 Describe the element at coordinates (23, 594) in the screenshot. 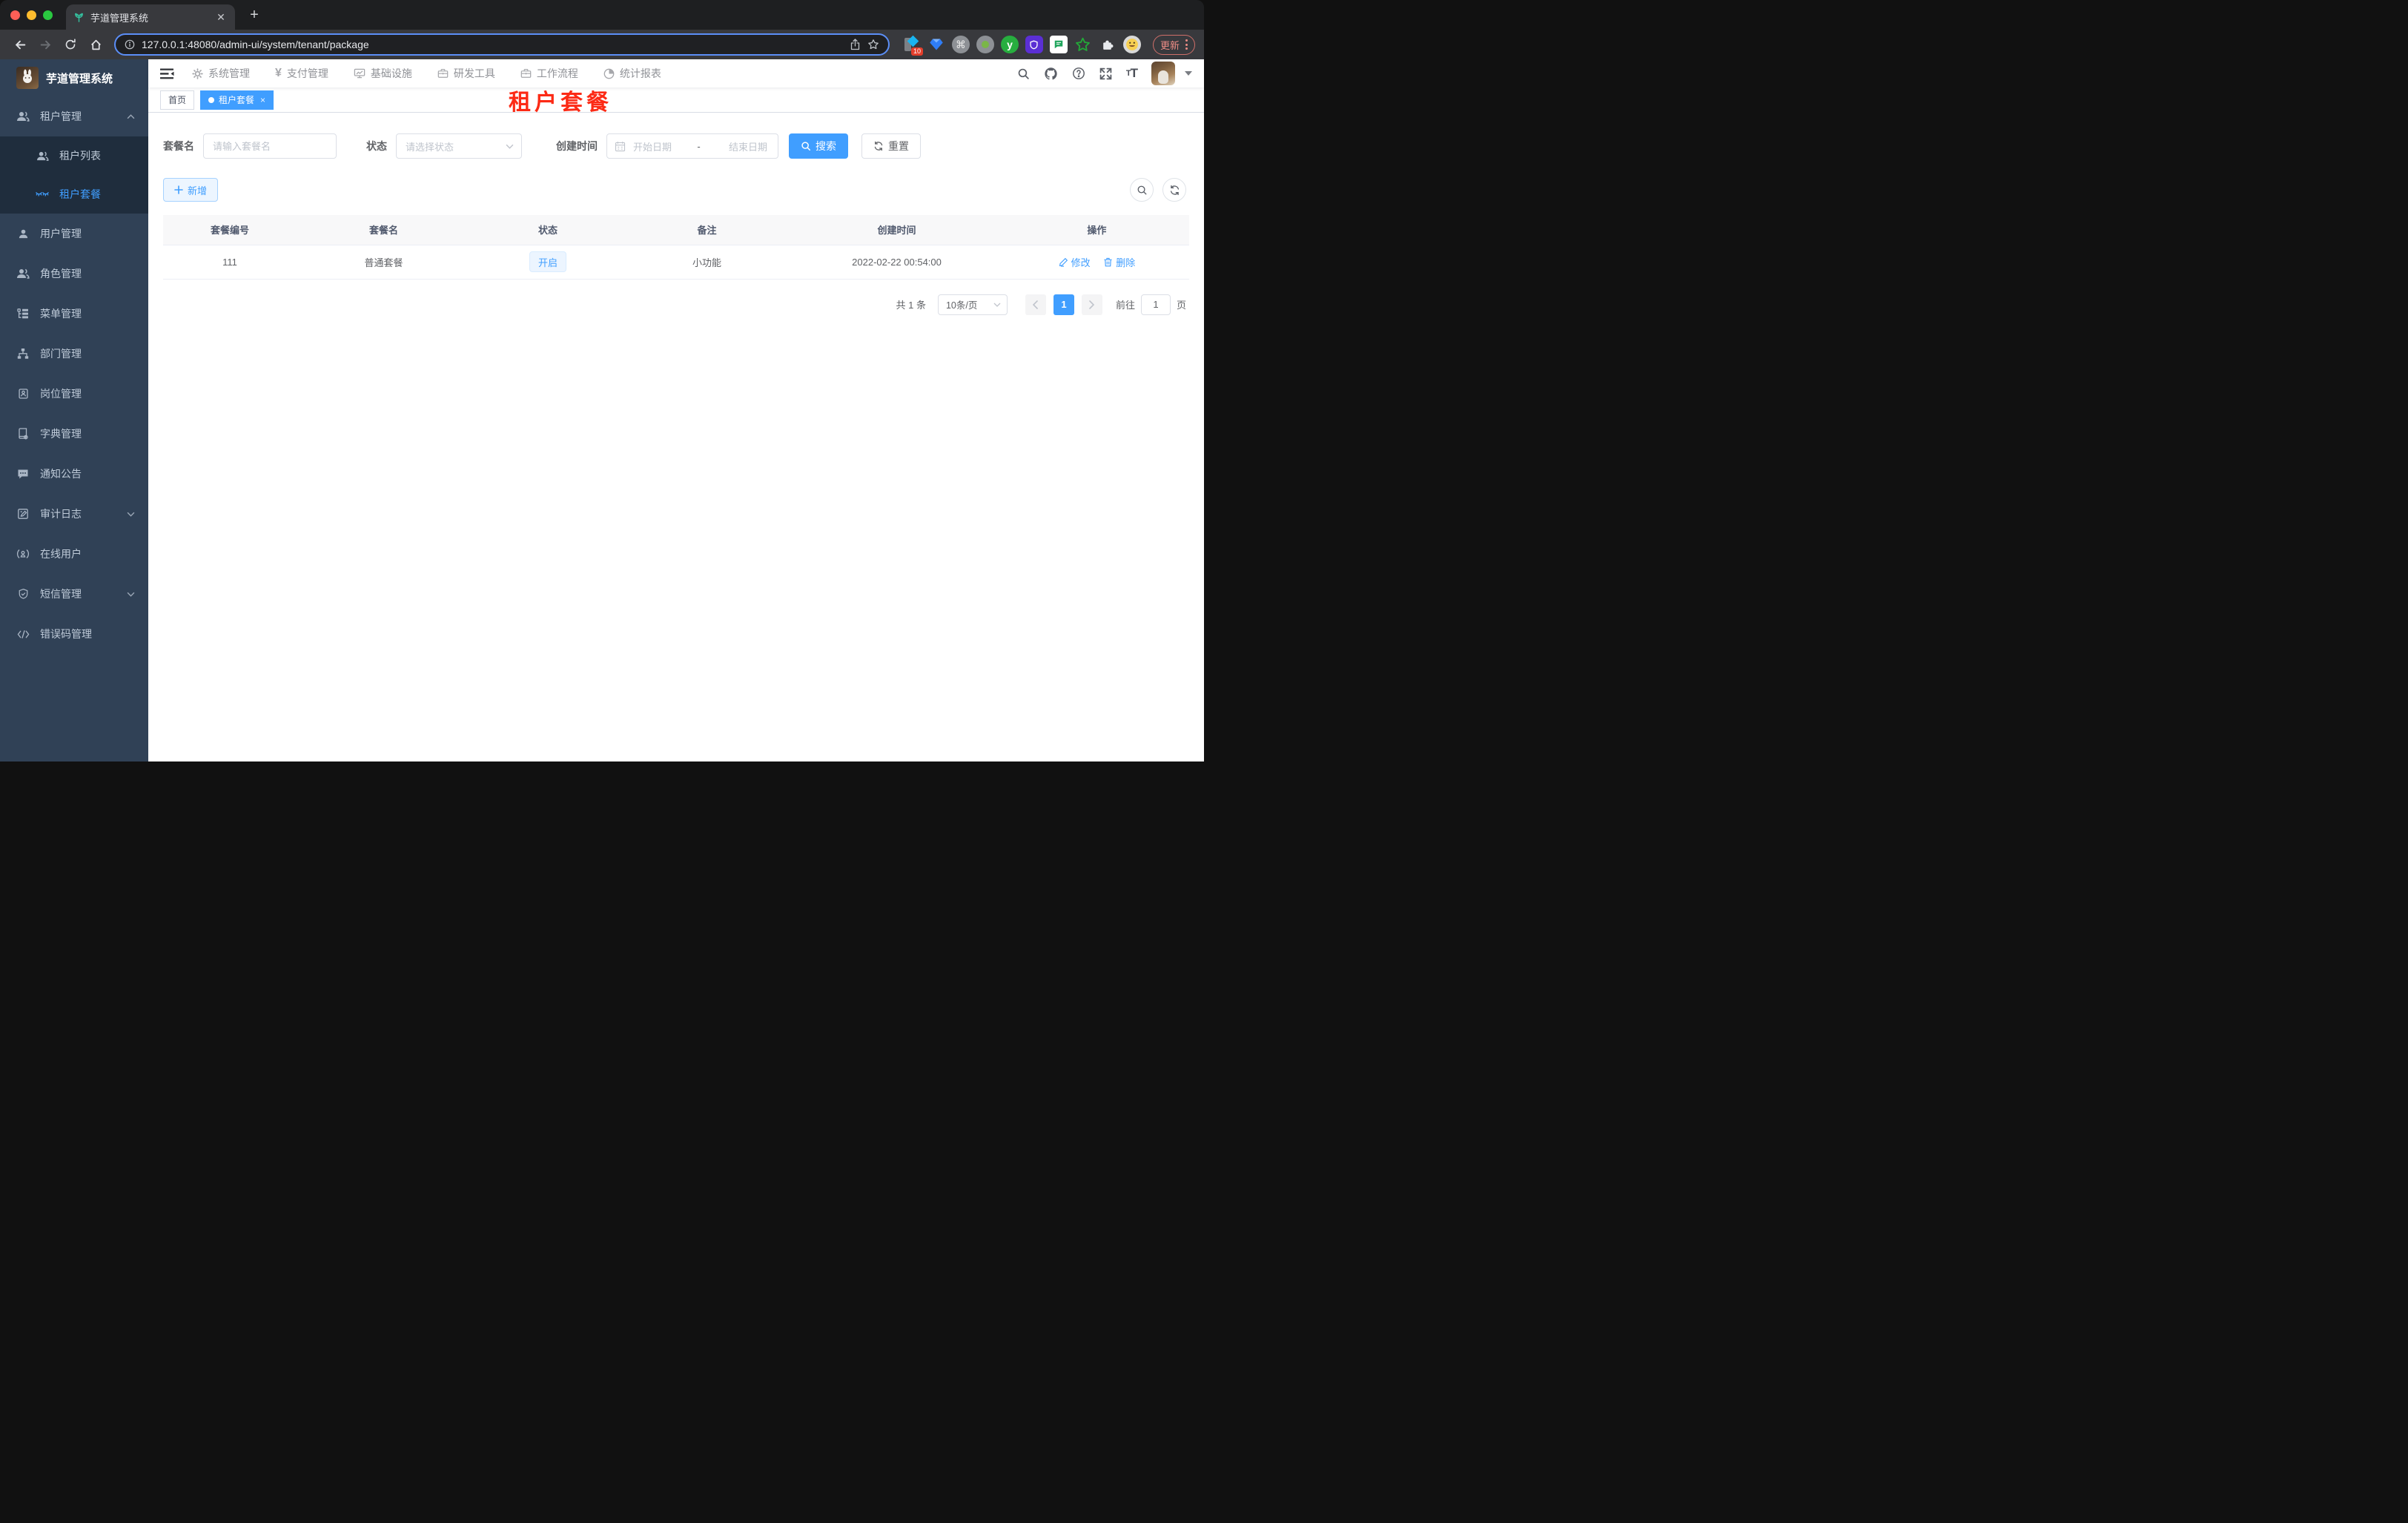

I see `shield-check-icon` at that location.